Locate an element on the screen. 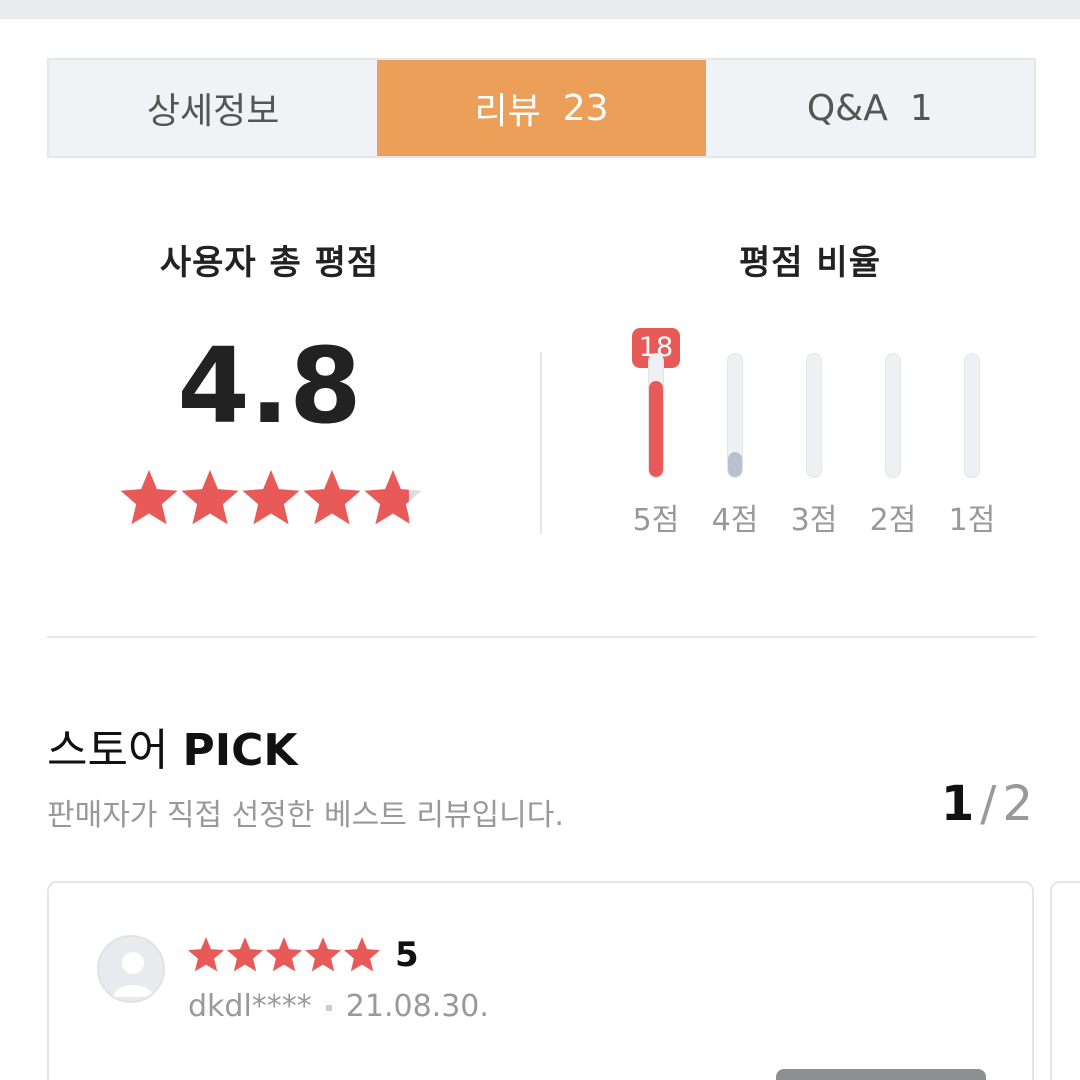 This screenshot has height=1080, width=1080. review-meta: dkdl**** 21.08.30. is located at coordinates (338, 1006).